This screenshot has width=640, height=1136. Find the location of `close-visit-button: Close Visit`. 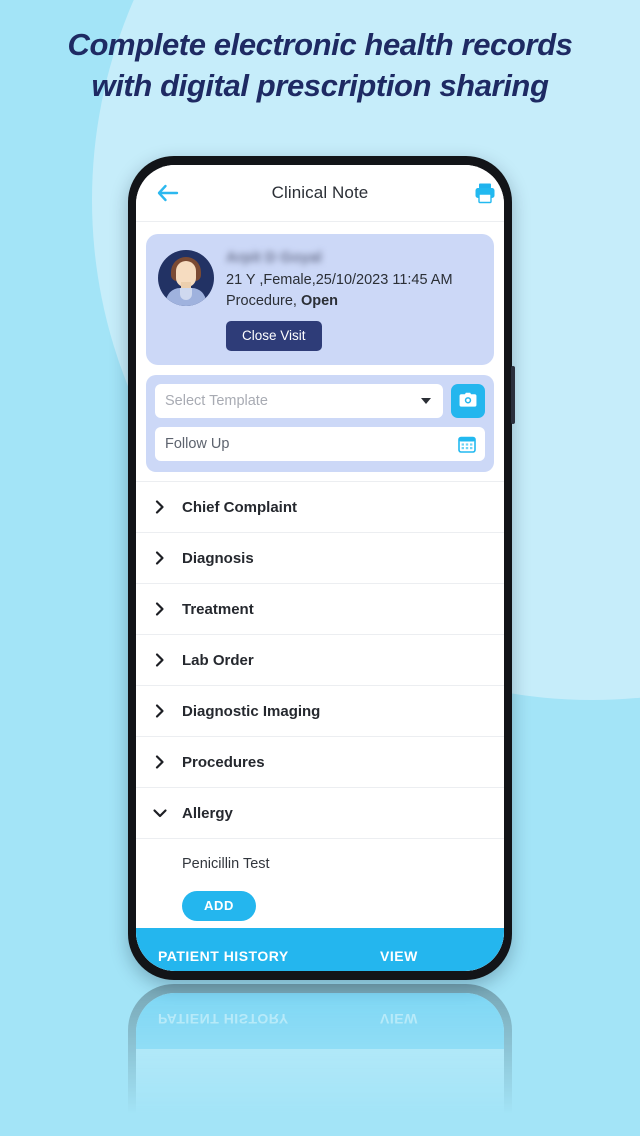

close-visit-button: Close Visit is located at coordinates (274, 336).